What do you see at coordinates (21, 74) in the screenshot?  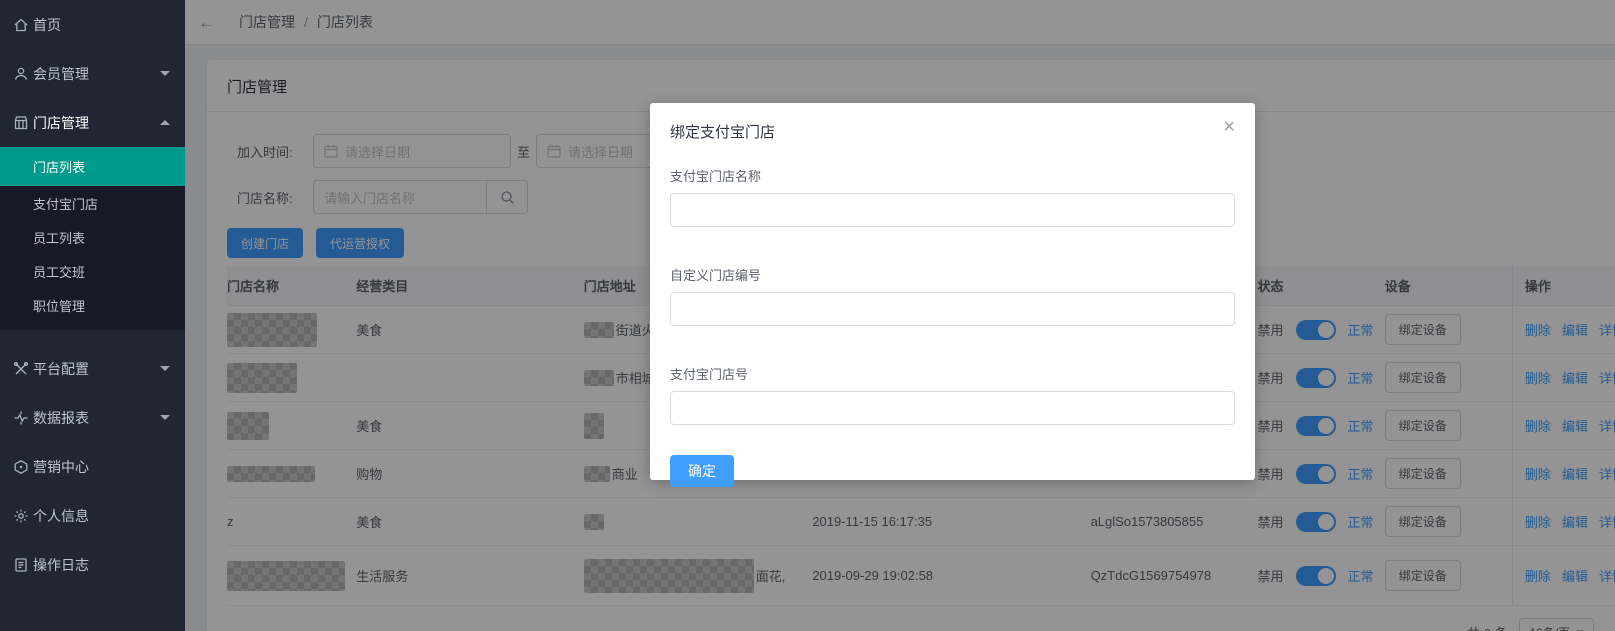 I see `user-icon` at bounding box center [21, 74].